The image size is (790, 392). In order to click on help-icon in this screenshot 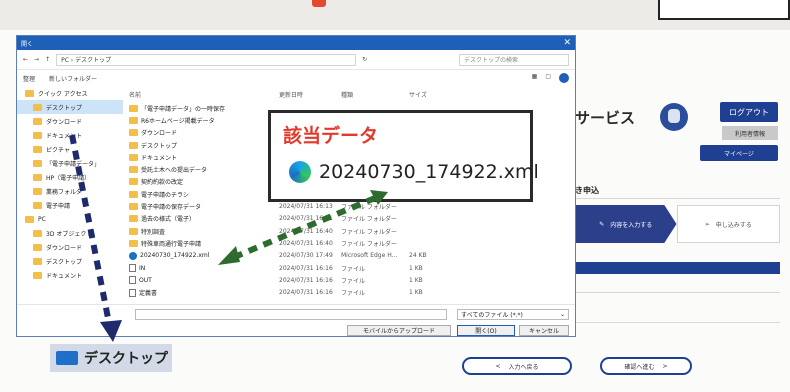, I will do `click(564, 78)`.